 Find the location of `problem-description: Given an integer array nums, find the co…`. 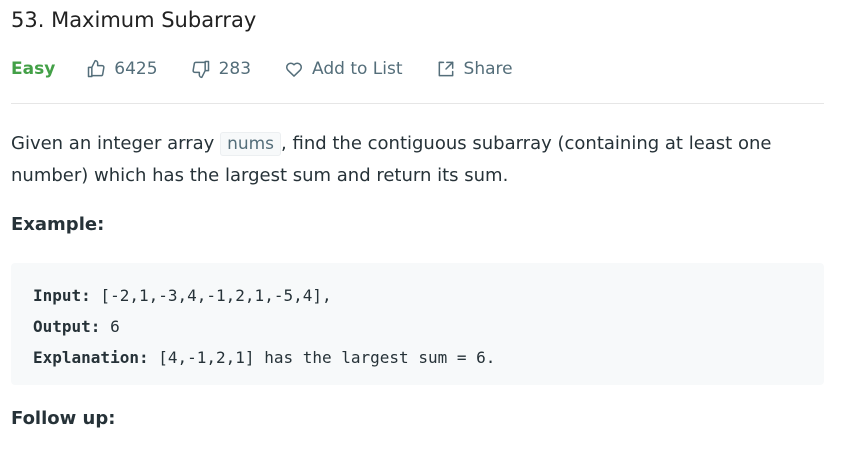

problem-description: Given an integer array nums, find the co… is located at coordinates (411, 160).